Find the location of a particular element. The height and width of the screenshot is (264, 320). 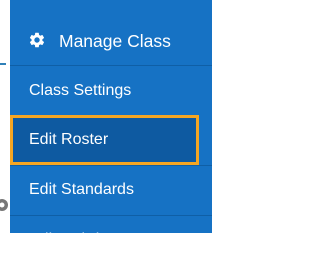

menu-item-edit-standards: Edit Standards is located at coordinates (111, 190).